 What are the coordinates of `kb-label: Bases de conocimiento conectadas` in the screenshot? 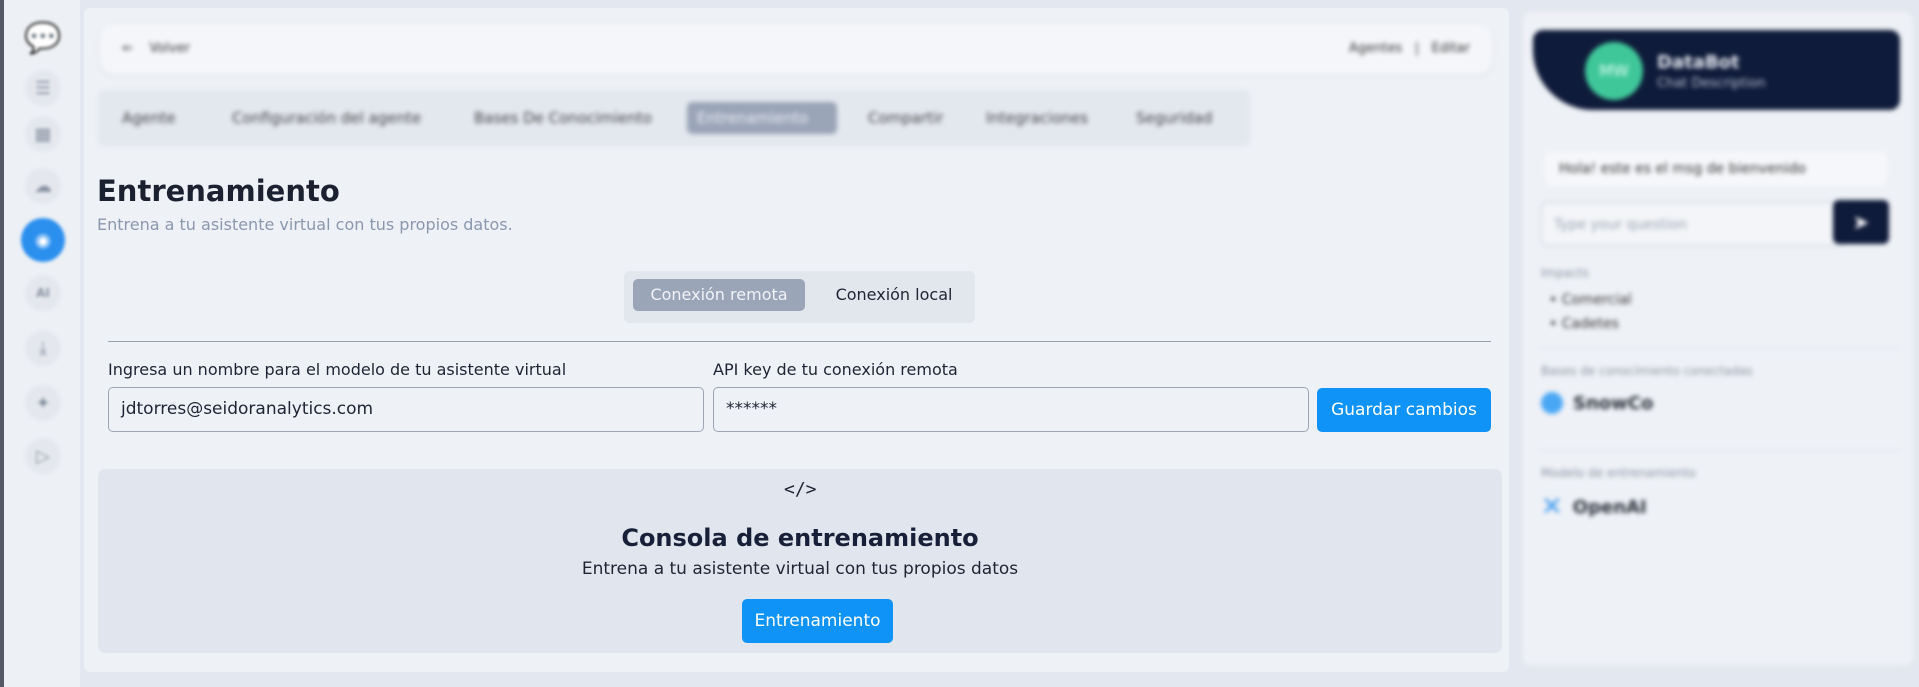 It's located at (1647, 371).